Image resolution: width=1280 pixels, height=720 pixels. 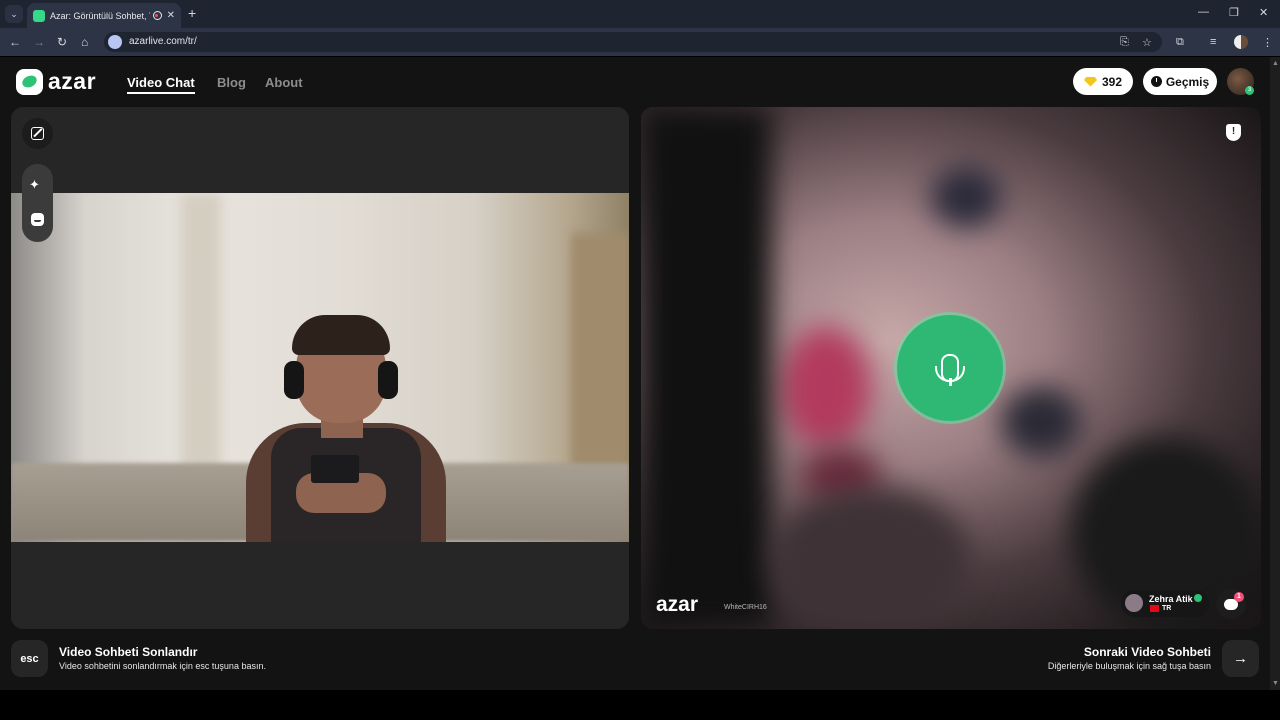 I want to click on sparkle-icon: ✦, so click(x=34, y=185).